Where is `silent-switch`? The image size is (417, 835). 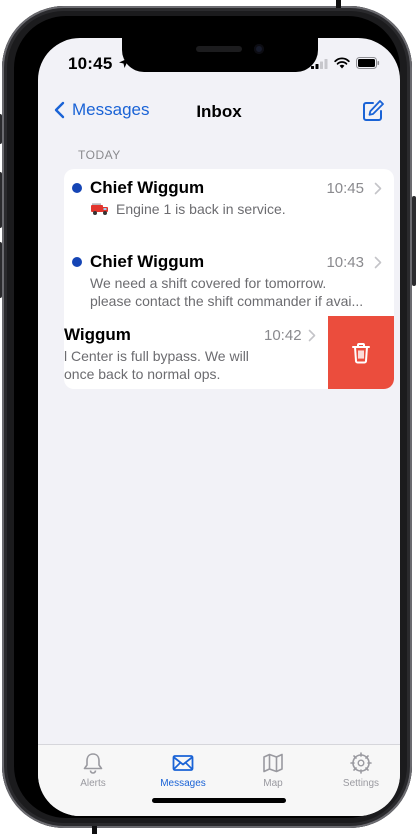 silent-switch is located at coordinates (1, 129).